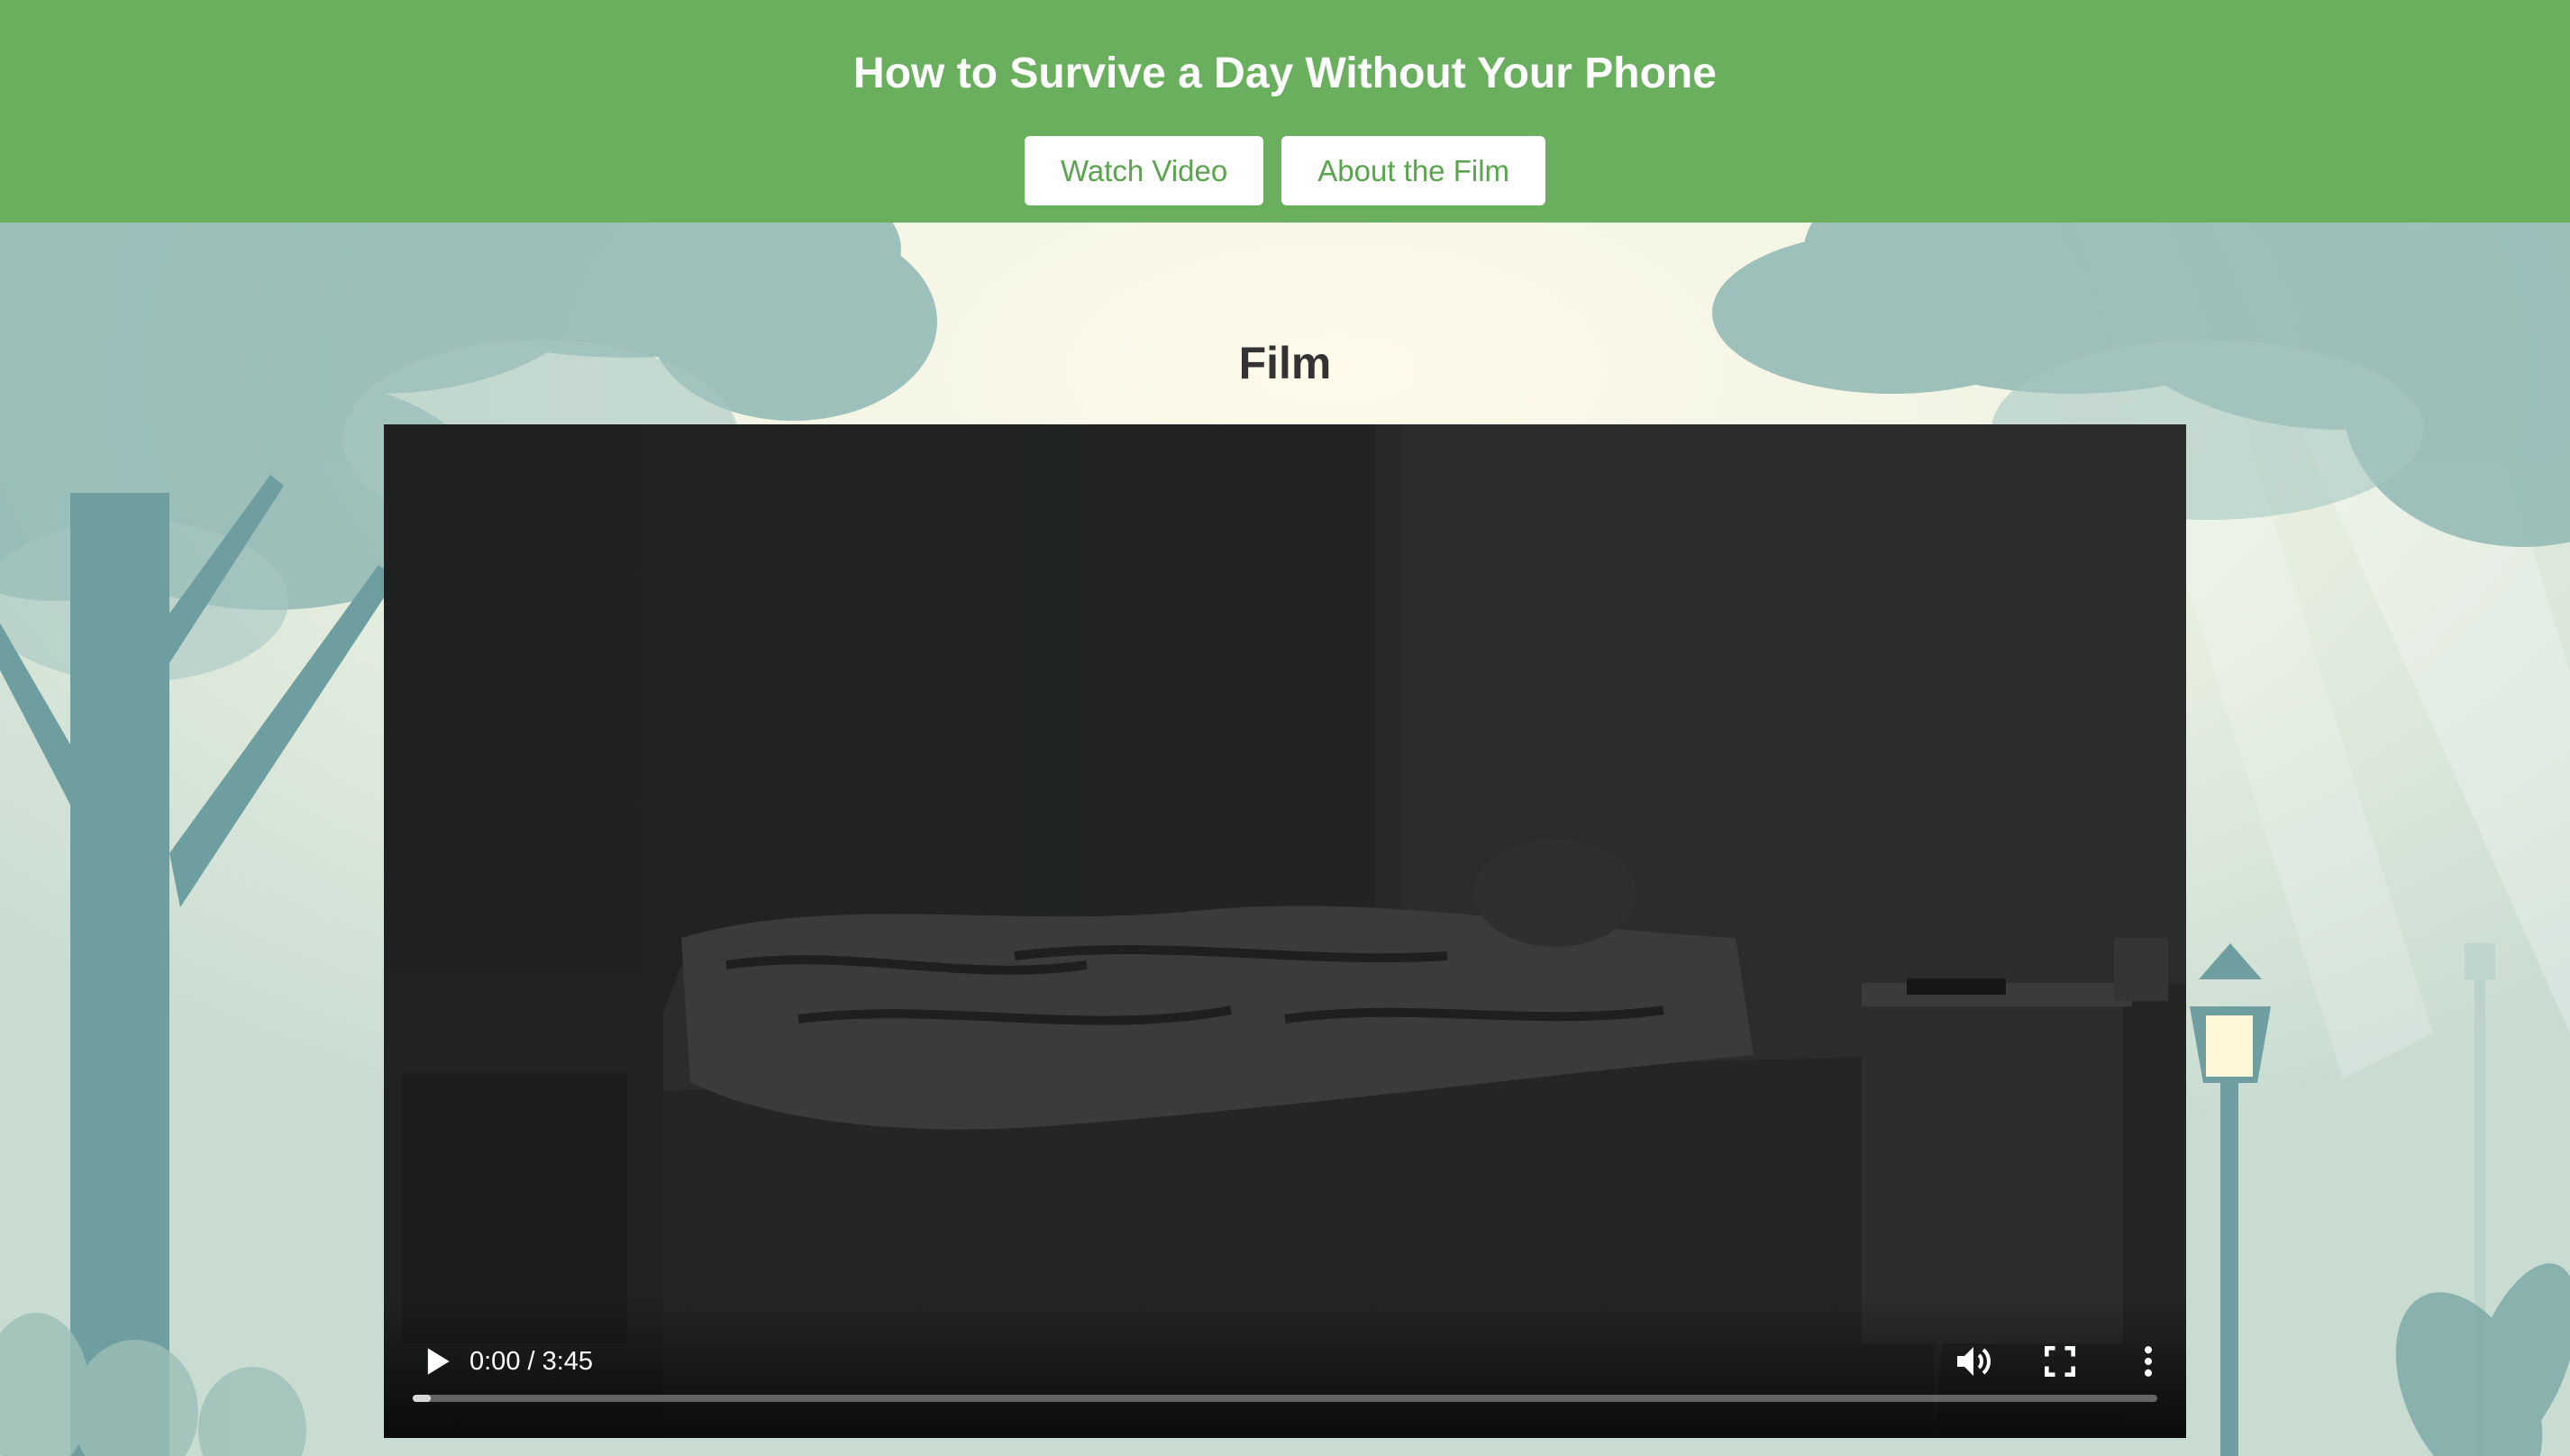 The image size is (2570, 1456). Describe the element at coordinates (2148, 1362) in the screenshot. I see `more-options-icon` at that location.